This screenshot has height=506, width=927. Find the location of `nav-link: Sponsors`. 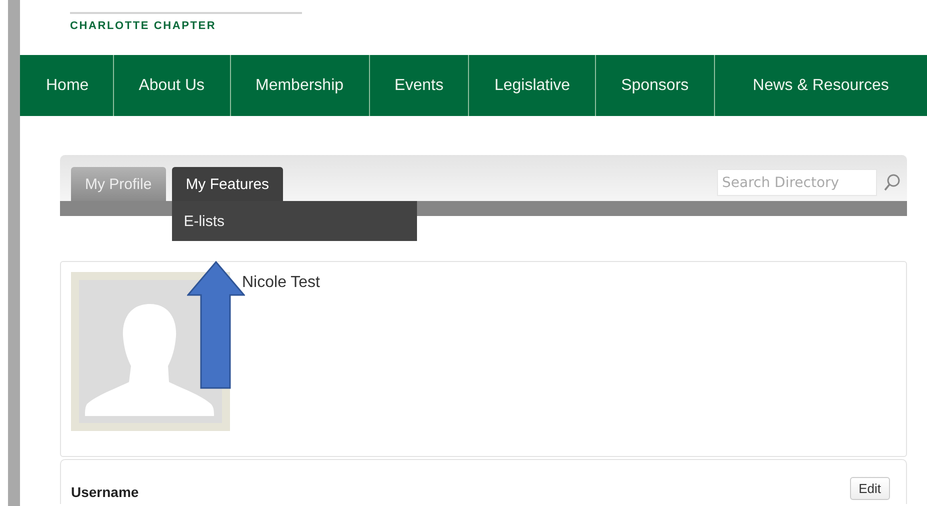

nav-link: Sponsors is located at coordinates (655, 85).